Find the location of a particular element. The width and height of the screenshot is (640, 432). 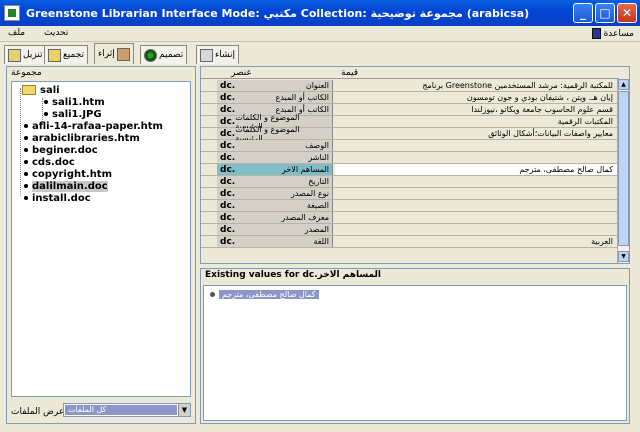

menu-help: مساعدة is located at coordinates (612, 33).